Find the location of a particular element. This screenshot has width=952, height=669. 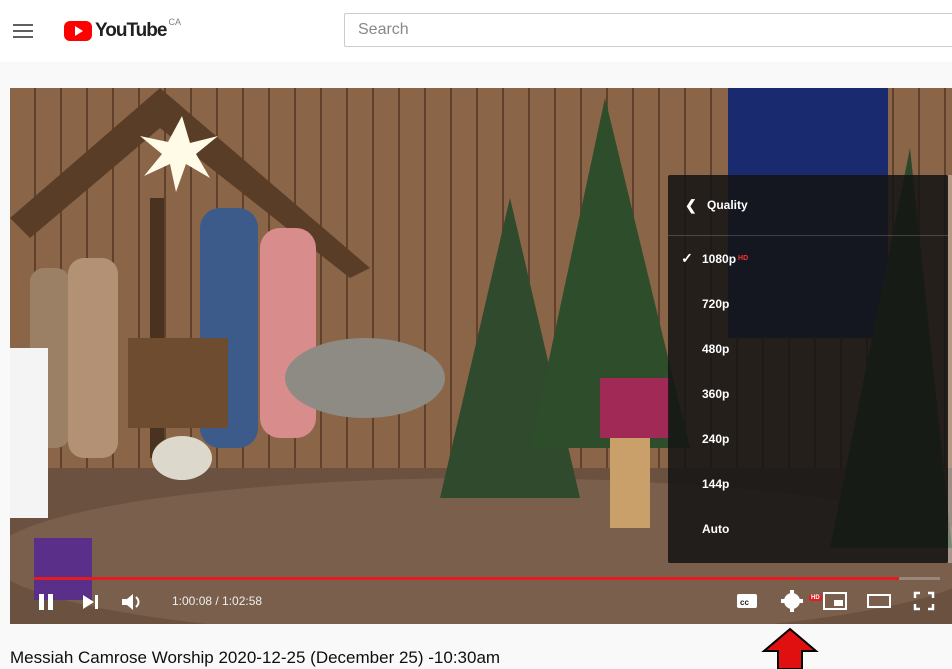

check-icon: ✓ is located at coordinates (687, 258).